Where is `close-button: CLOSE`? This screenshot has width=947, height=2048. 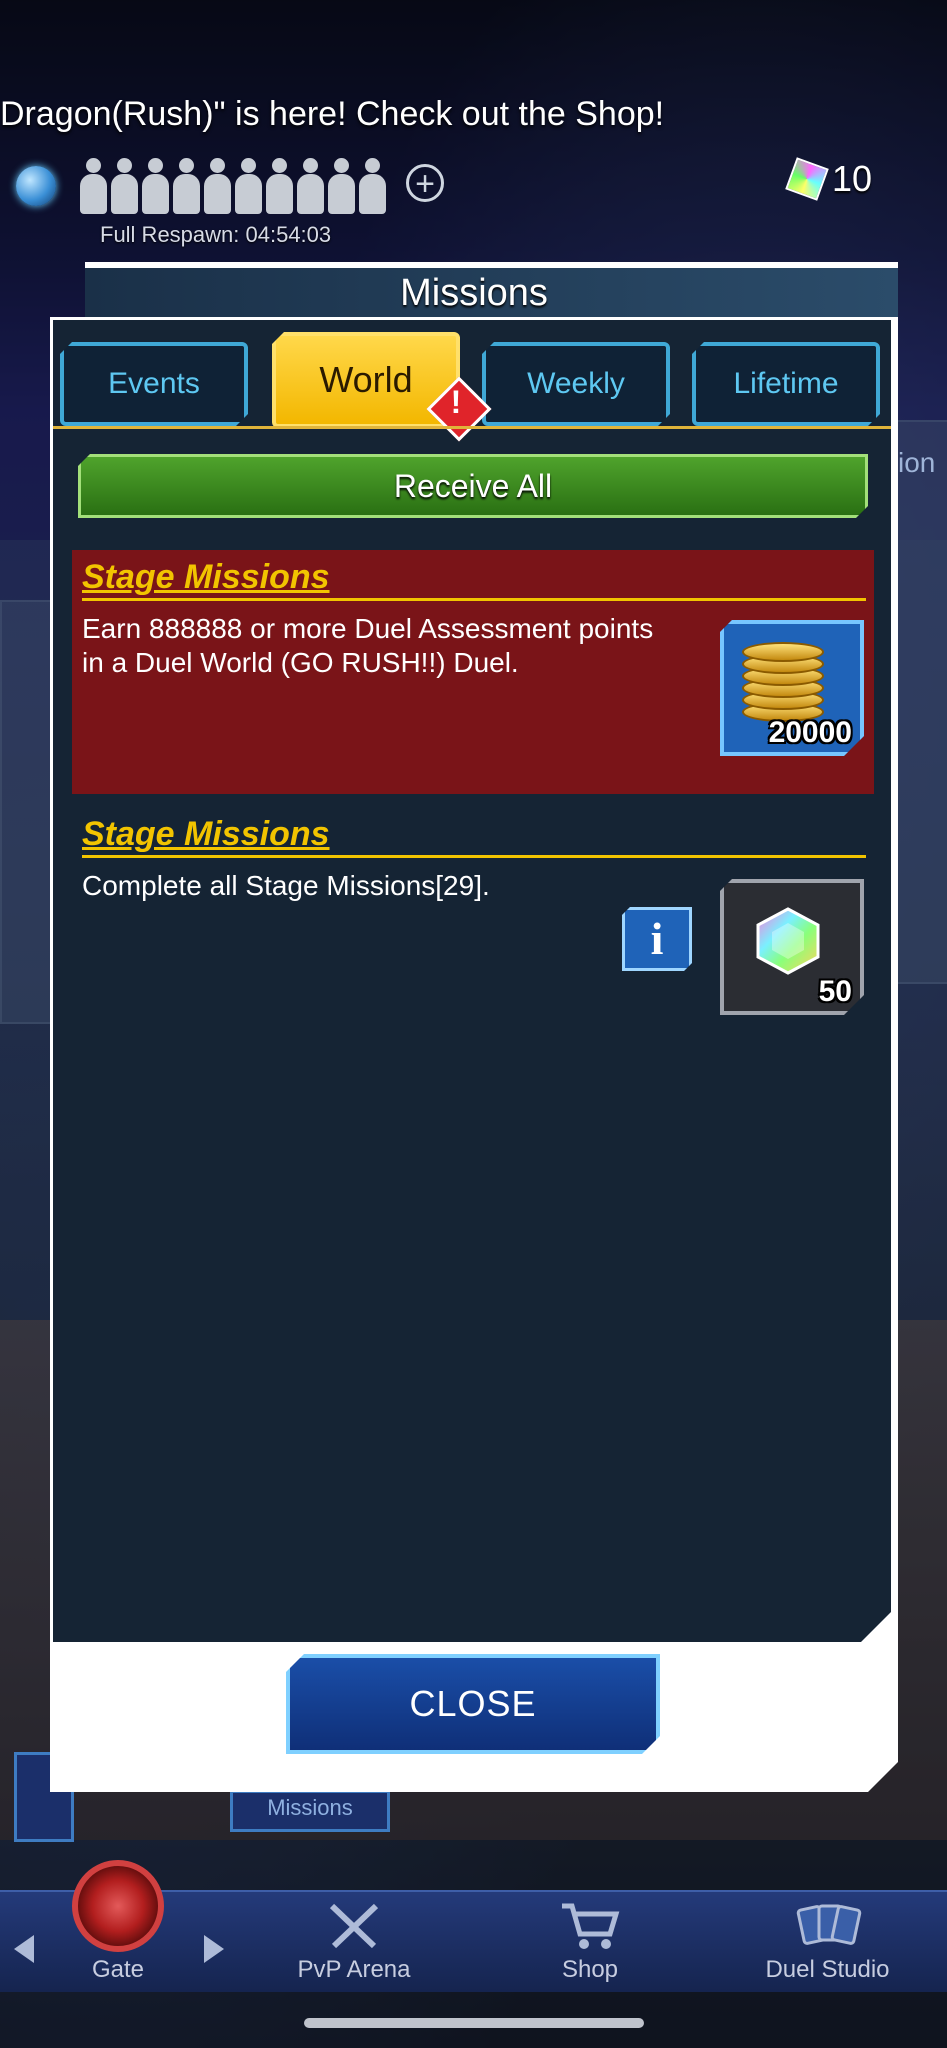
close-button: CLOSE is located at coordinates (473, 1704).